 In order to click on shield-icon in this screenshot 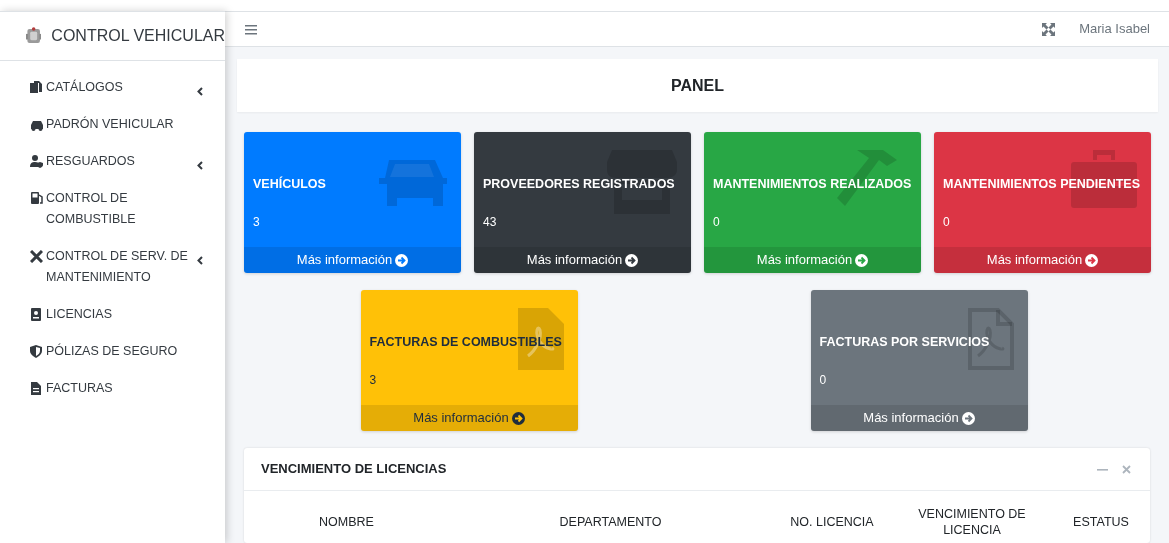, I will do `click(36, 351)`.